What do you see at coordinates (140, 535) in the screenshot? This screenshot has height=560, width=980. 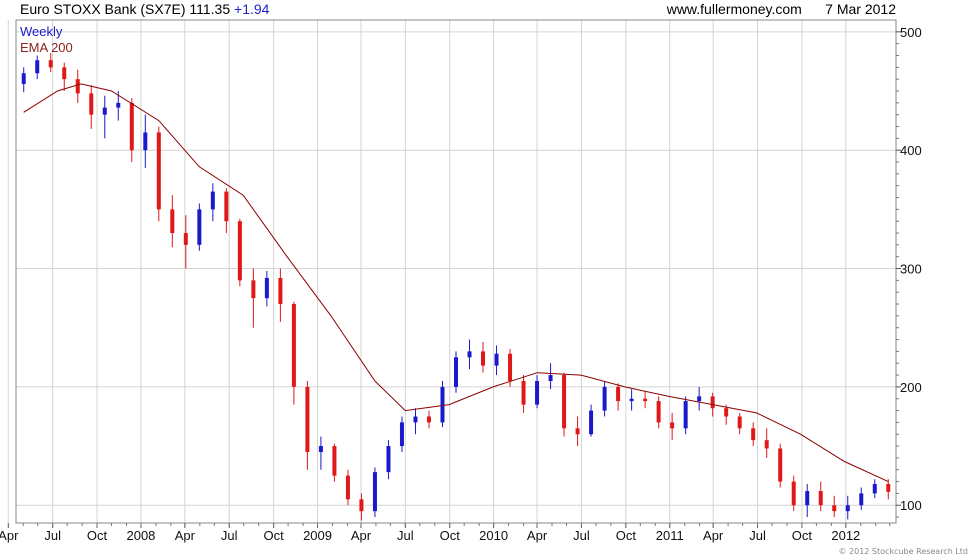 I see `x-tick-label: 2008` at bounding box center [140, 535].